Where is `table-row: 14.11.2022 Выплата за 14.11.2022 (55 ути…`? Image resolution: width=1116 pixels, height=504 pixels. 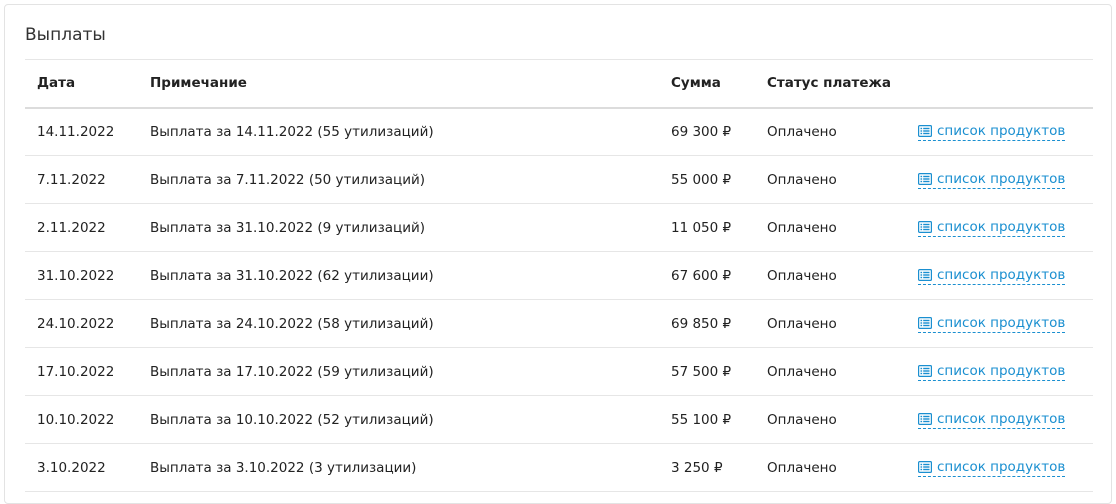 table-row: 14.11.2022 Выплата за 14.11.2022 (55 ути… is located at coordinates (559, 132).